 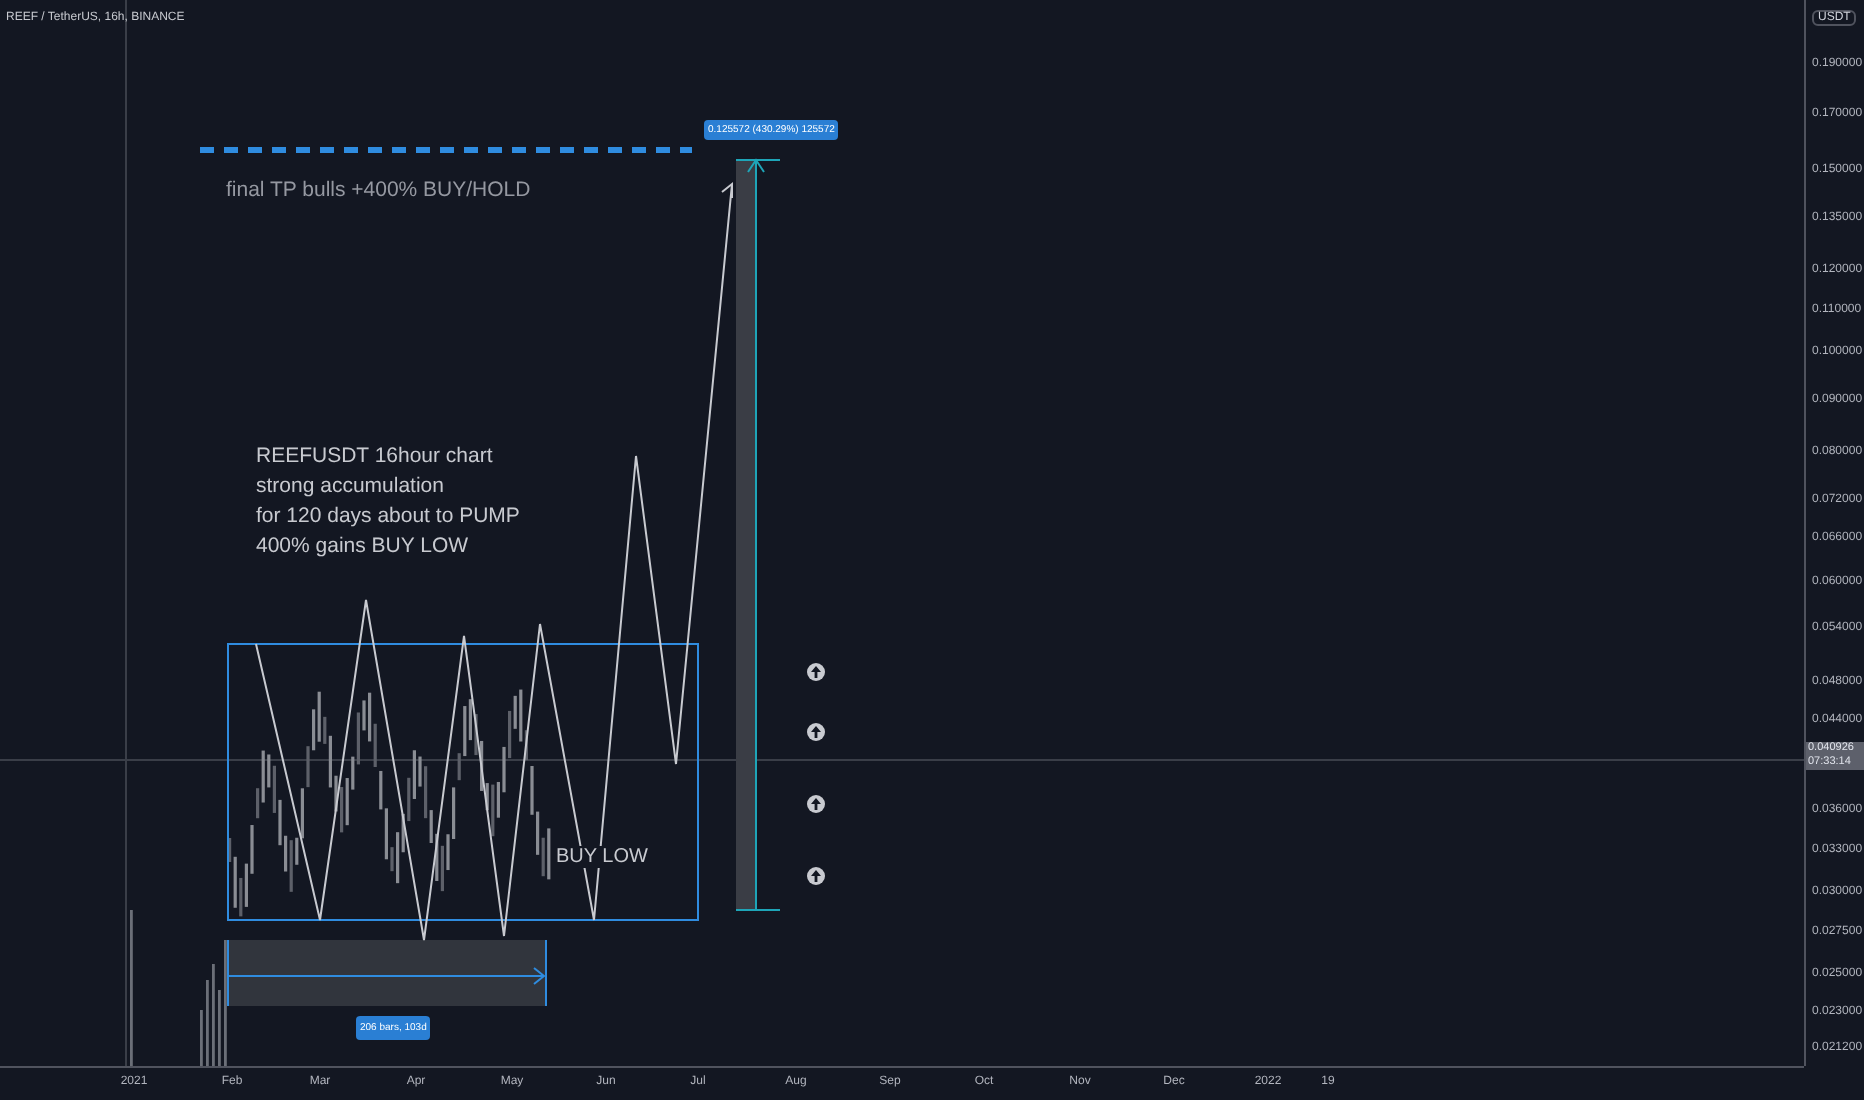 What do you see at coordinates (602, 857) in the screenshot?
I see `buy-low-note: BUY LOW` at bounding box center [602, 857].